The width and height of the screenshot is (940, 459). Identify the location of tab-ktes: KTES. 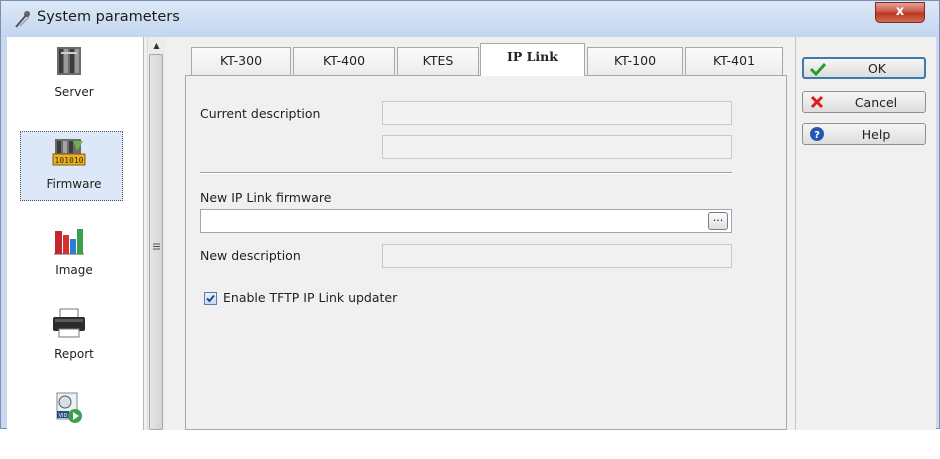
(438, 61).